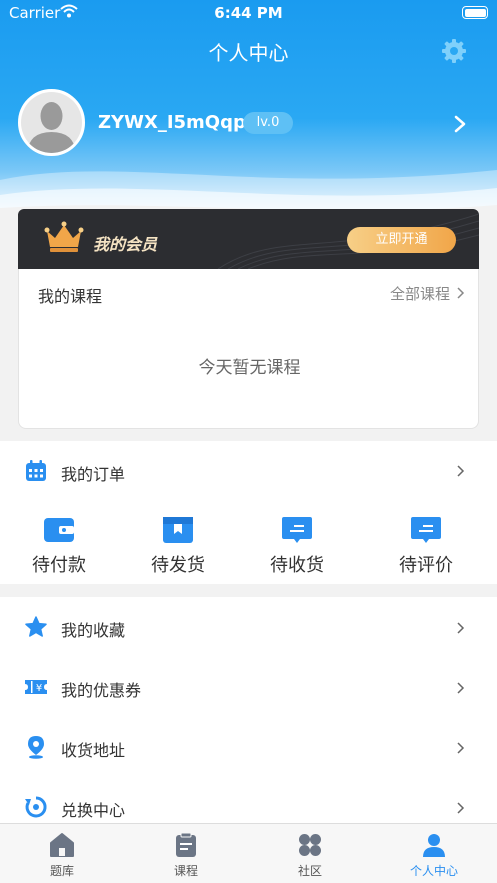  What do you see at coordinates (186, 844) in the screenshot?
I see `document-icon` at bounding box center [186, 844].